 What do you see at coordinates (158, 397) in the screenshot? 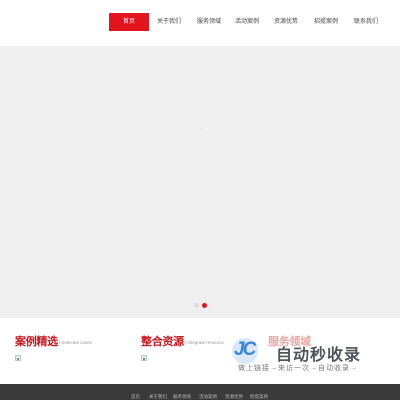
I see `footer-link-about: 关于我们` at bounding box center [158, 397].